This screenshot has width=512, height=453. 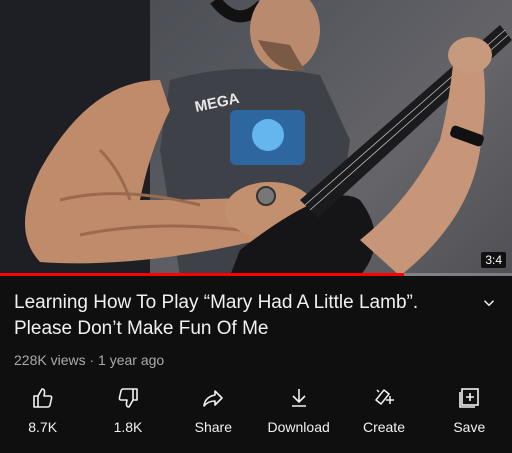 What do you see at coordinates (489, 303) in the screenshot?
I see `chevron-down-icon` at bounding box center [489, 303].